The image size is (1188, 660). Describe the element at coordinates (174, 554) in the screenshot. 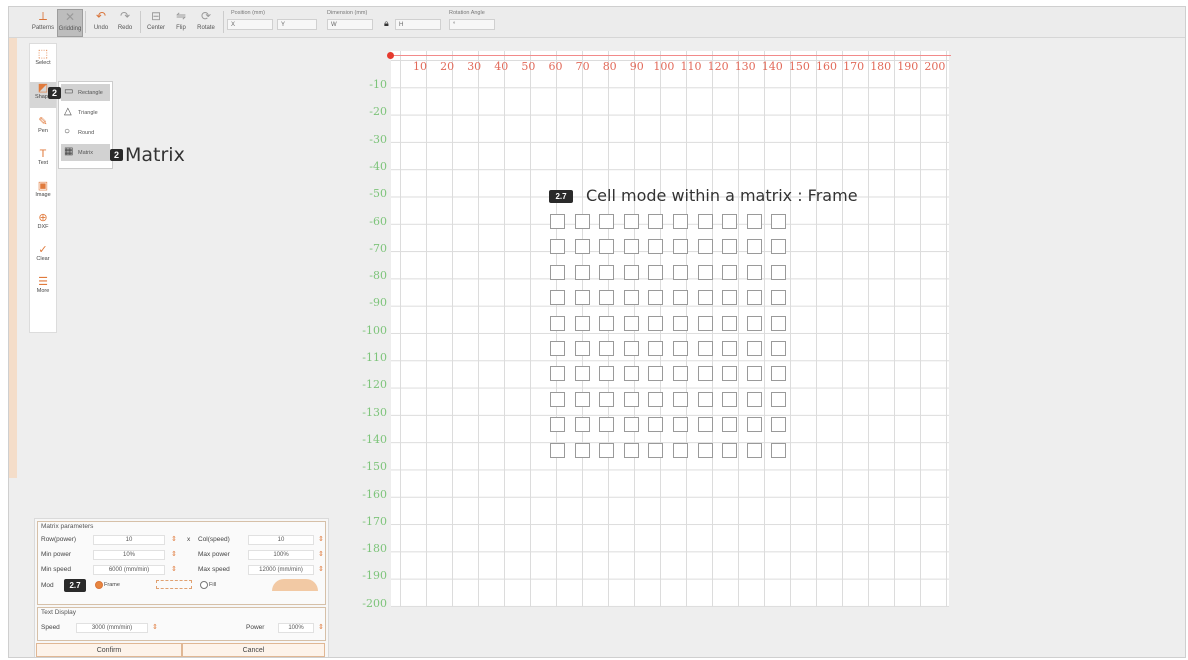

I see `min-power-spinner-icon: ⇕` at that location.